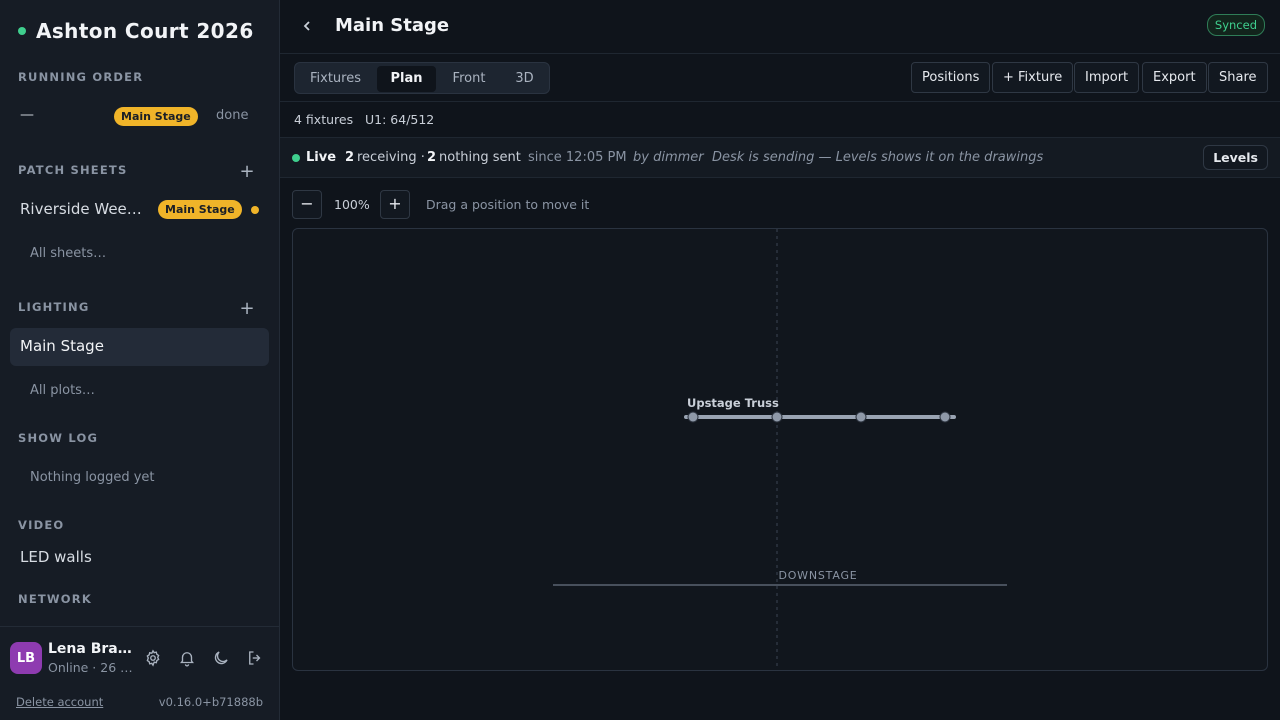 The width and height of the screenshot is (1280, 720). Describe the element at coordinates (951, 77) in the screenshot. I see `positions-button: Positions` at that location.